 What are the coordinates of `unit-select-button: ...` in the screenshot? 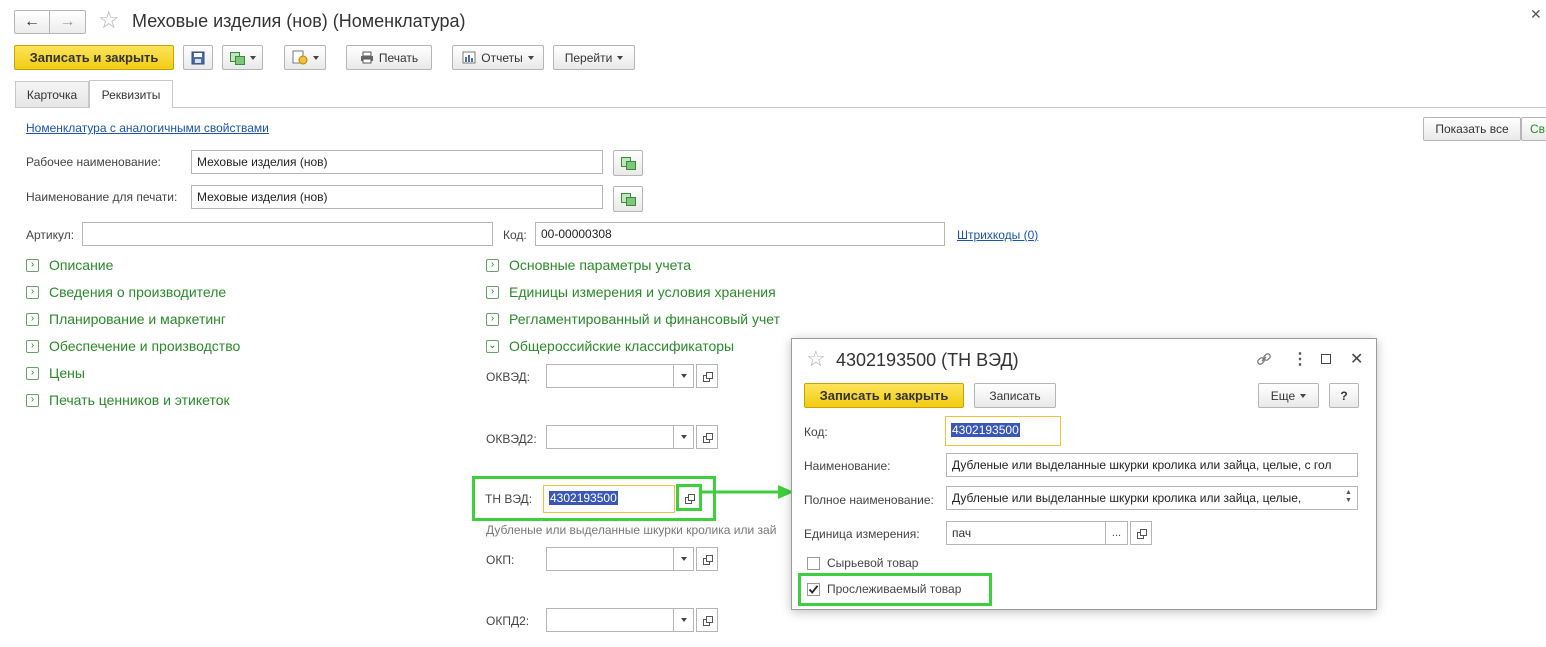 It's located at (1117, 533).